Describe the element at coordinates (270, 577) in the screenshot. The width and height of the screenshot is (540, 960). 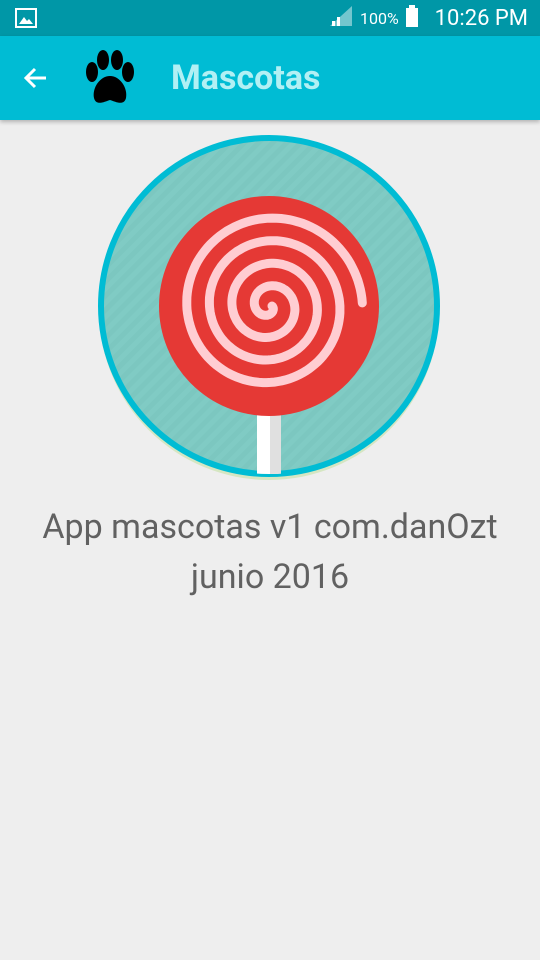
I see `release-date-label: junio 2016` at that location.